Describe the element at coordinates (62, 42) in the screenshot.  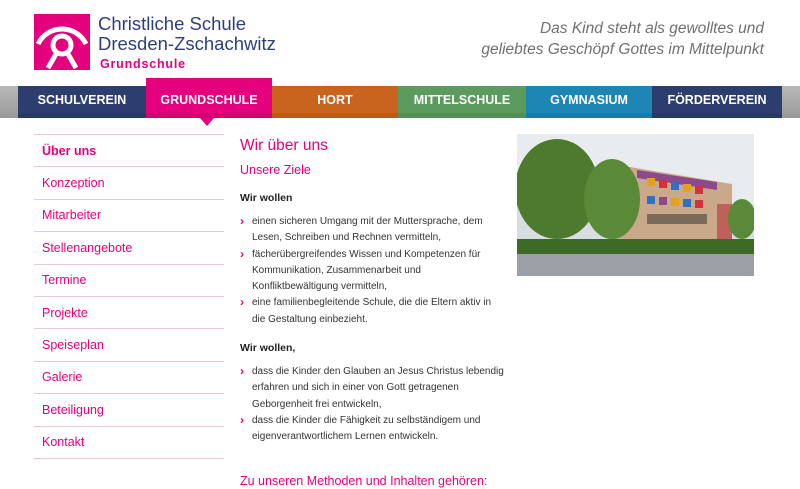
I see `school-logo-icon` at that location.